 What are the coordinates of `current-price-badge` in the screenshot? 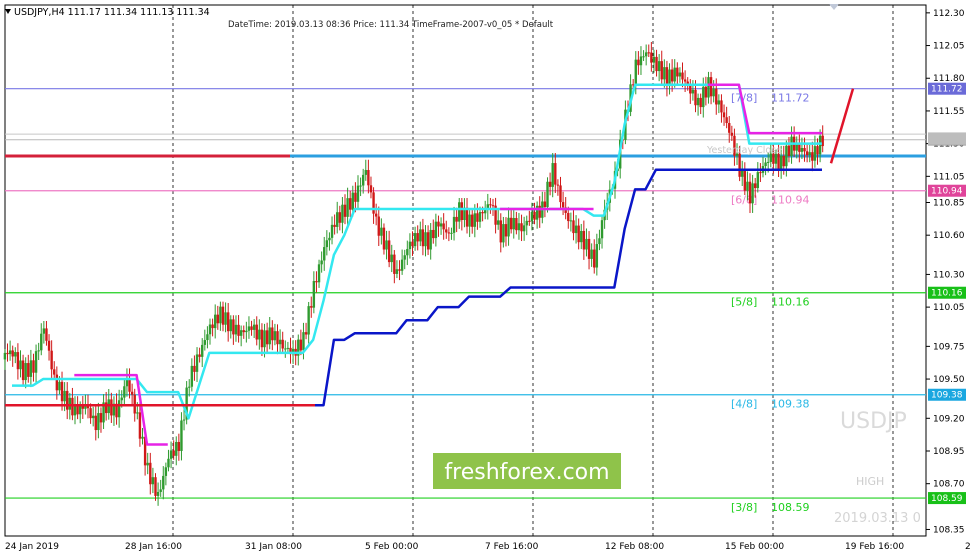 It's located at (947, 138).